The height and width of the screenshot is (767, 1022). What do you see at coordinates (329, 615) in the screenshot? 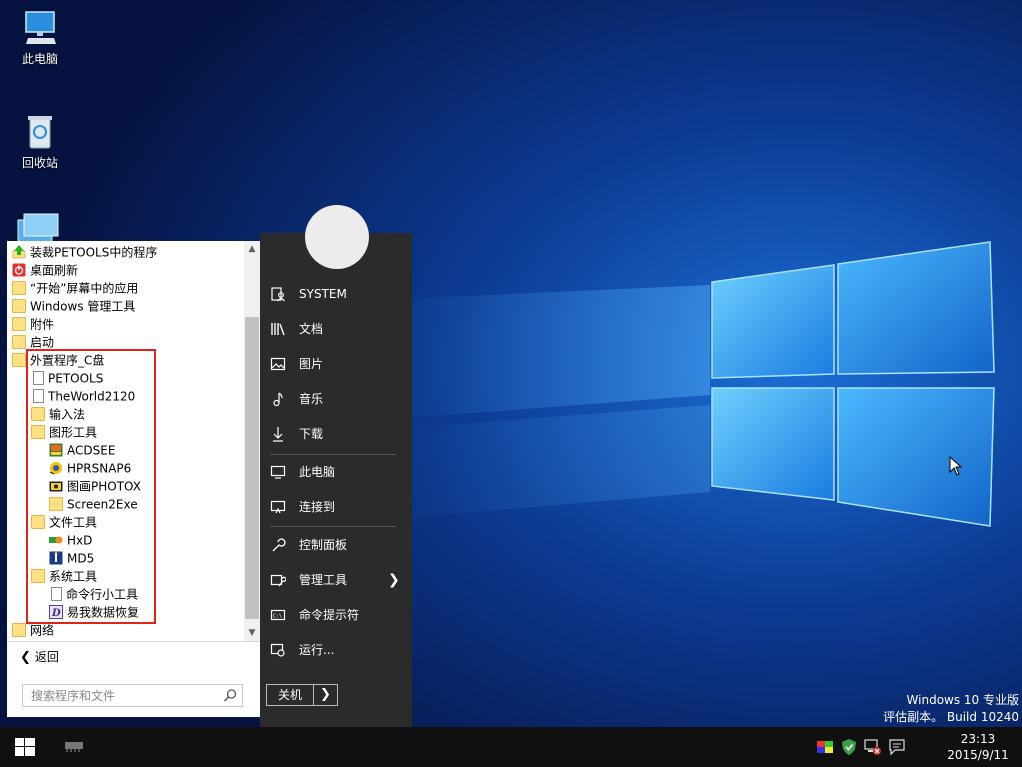
I see `start-right-item-label: 命令提示符` at bounding box center [329, 615].